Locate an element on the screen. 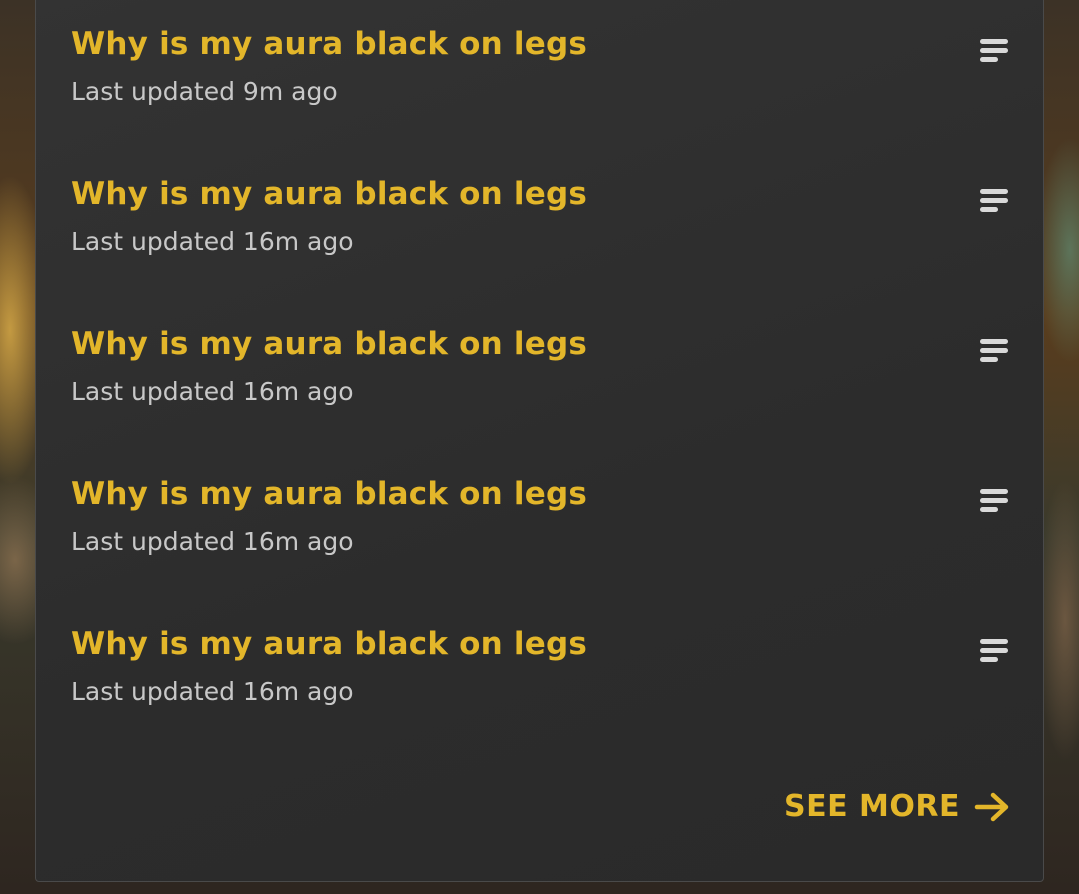 The width and height of the screenshot is (1079, 894). thread-last-updated: Last updated 9m ago is located at coordinates (204, 91).